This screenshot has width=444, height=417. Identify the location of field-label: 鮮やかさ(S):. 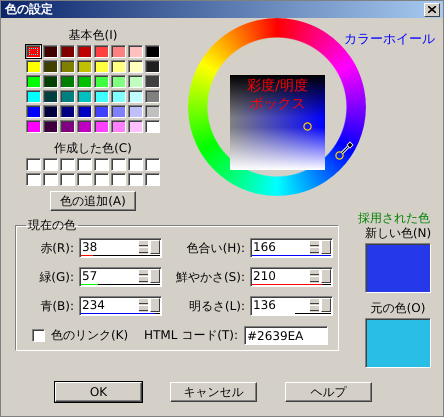
(209, 277).